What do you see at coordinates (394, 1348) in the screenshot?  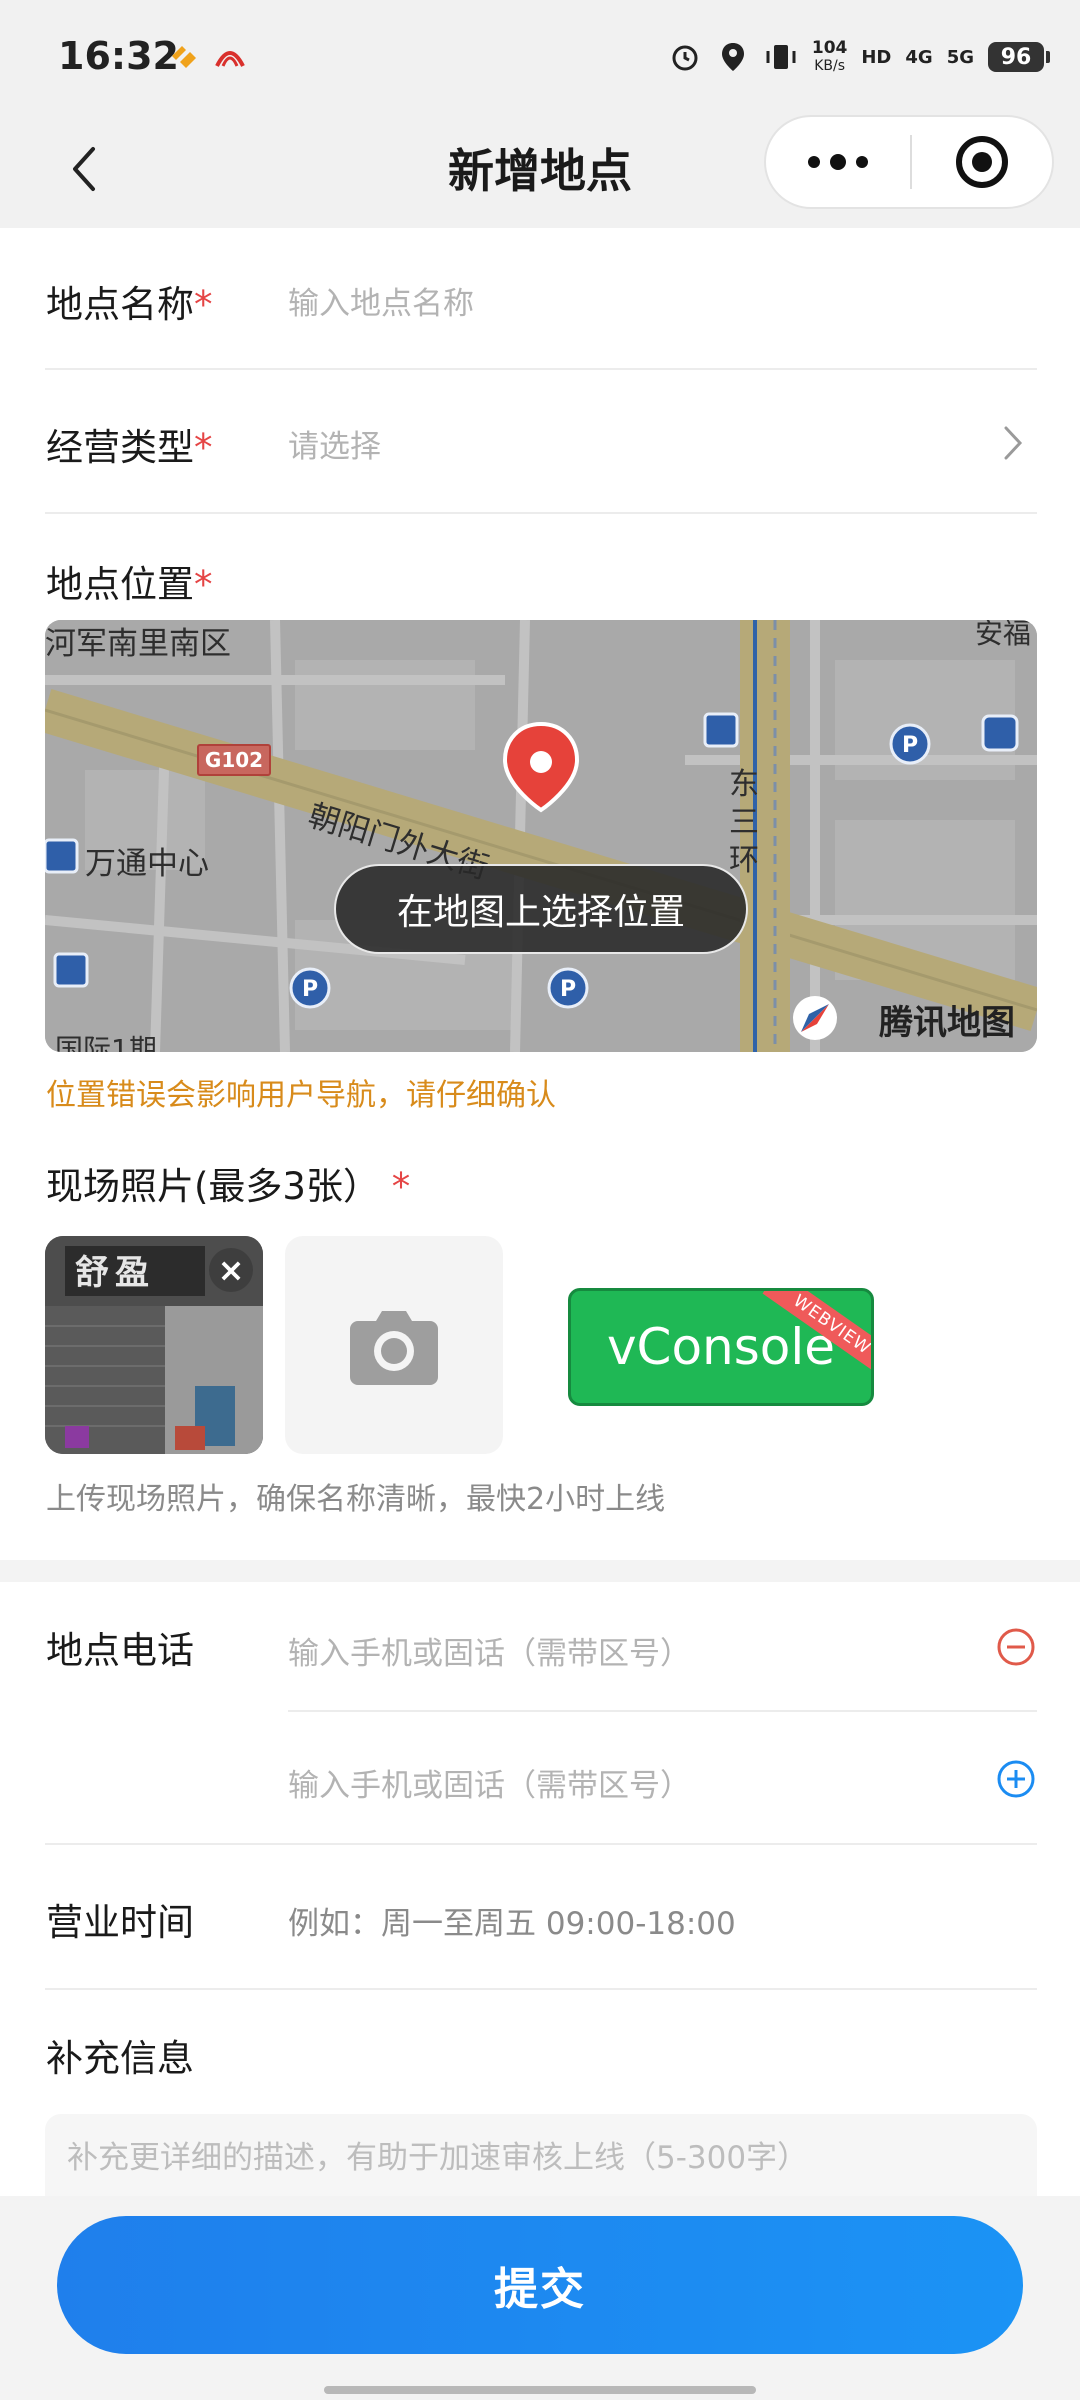 I see `camera-icon` at bounding box center [394, 1348].